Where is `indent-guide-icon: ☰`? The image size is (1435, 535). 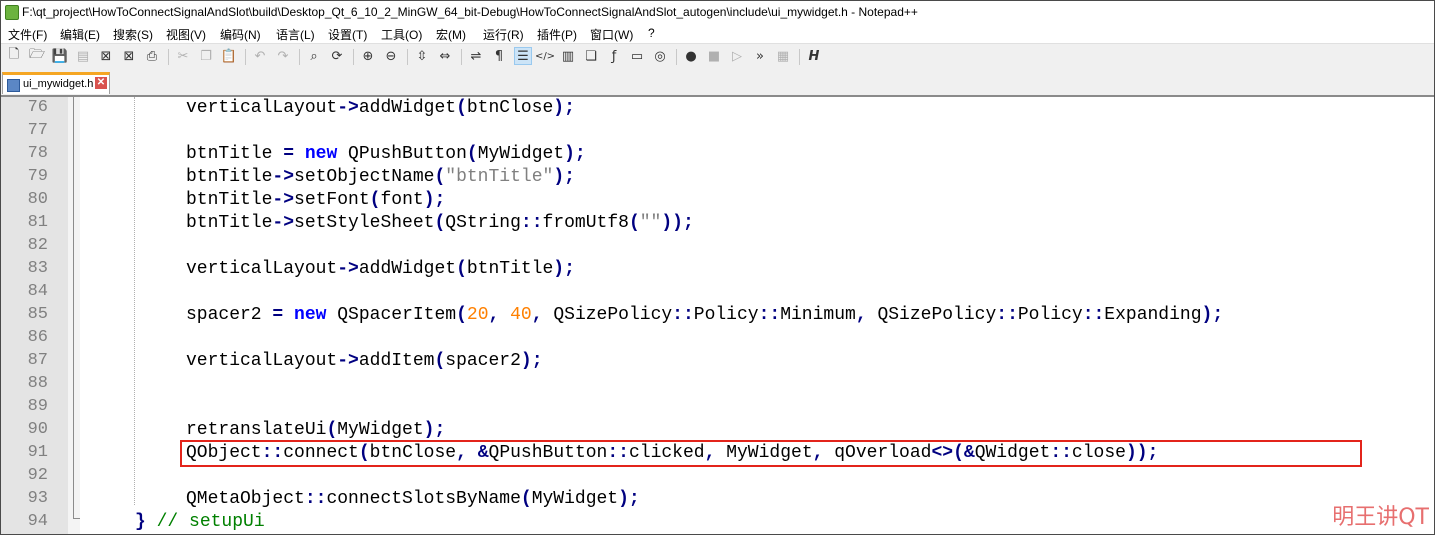 indent-guide-icon: ☰ is located at coordinates (523, 56).